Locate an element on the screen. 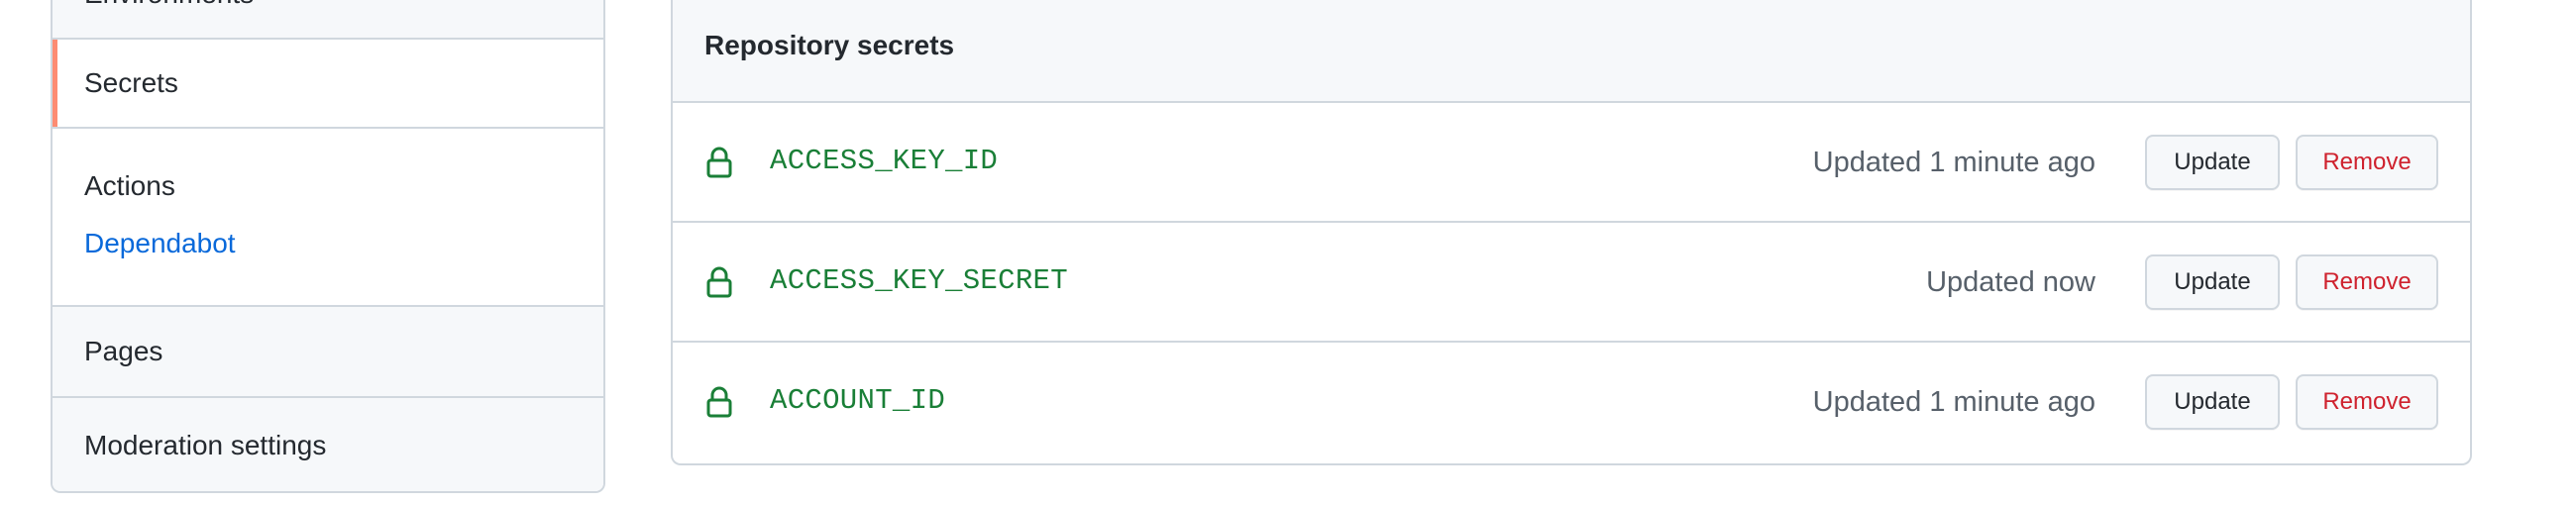 This screenshot has height=505, width=2576. sidebar-item-label: Secrets is located at coordinates (131, 82).